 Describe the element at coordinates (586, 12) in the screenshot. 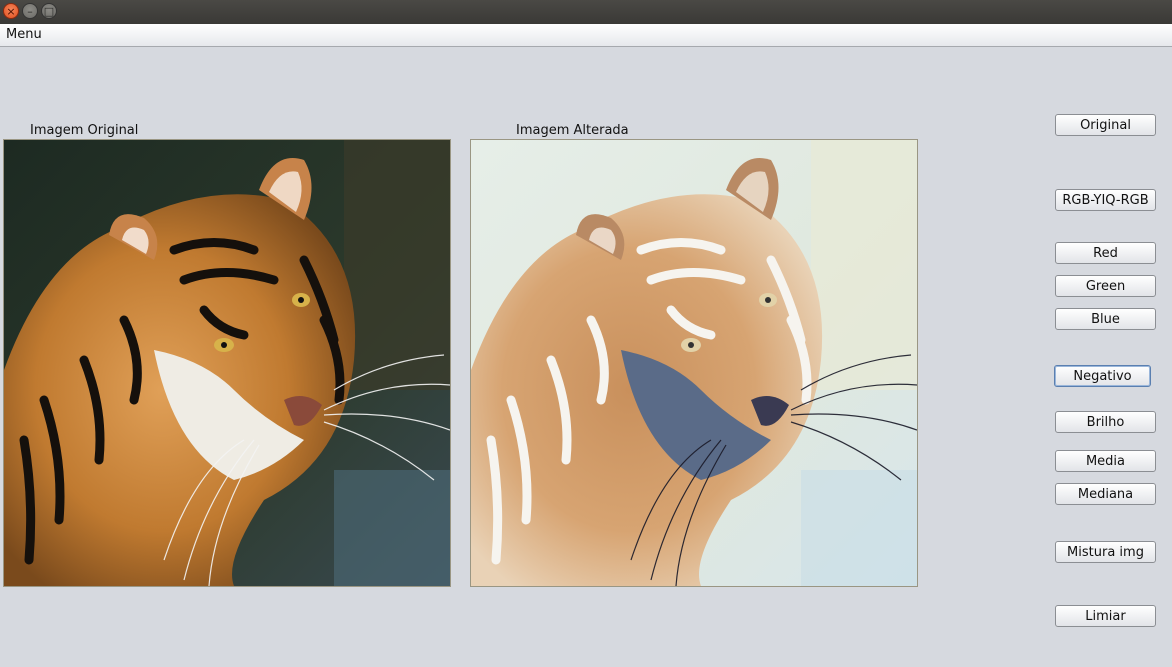

I see `window-titlebar: × – □` at that location.